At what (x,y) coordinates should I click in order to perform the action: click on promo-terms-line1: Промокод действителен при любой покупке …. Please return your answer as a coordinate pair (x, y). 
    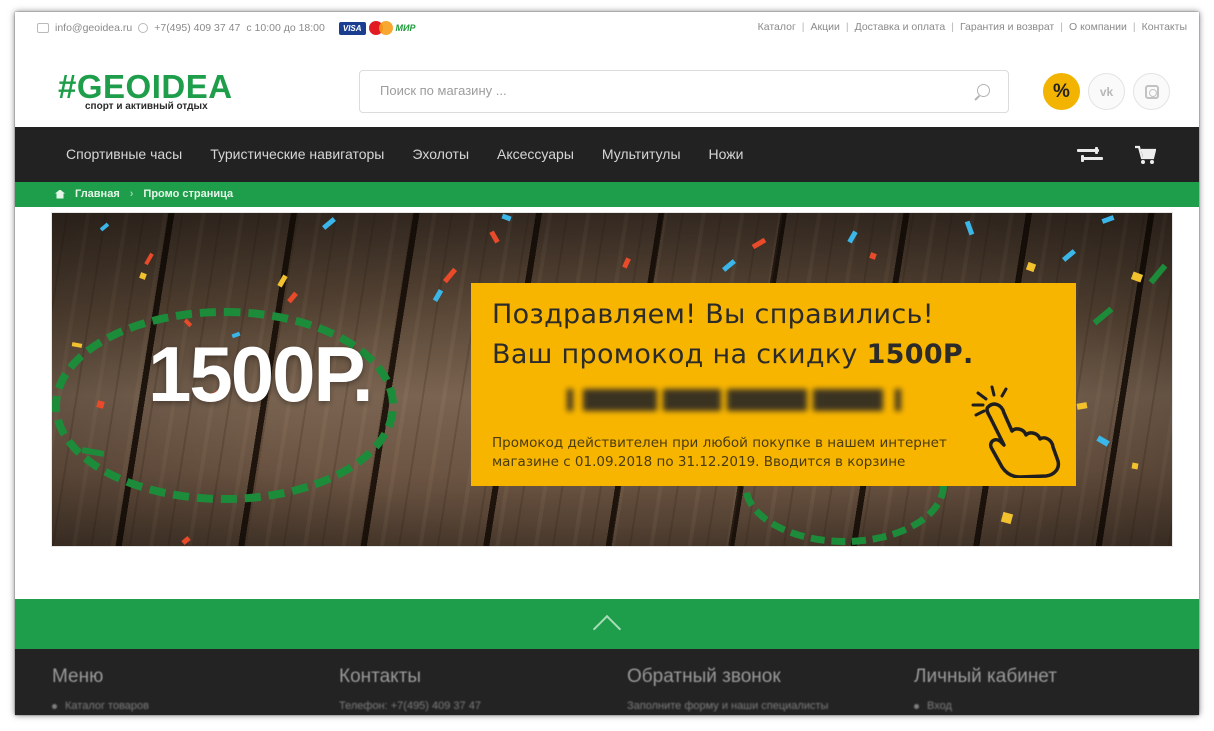
    Looking at the image, I should click on (719, 443).